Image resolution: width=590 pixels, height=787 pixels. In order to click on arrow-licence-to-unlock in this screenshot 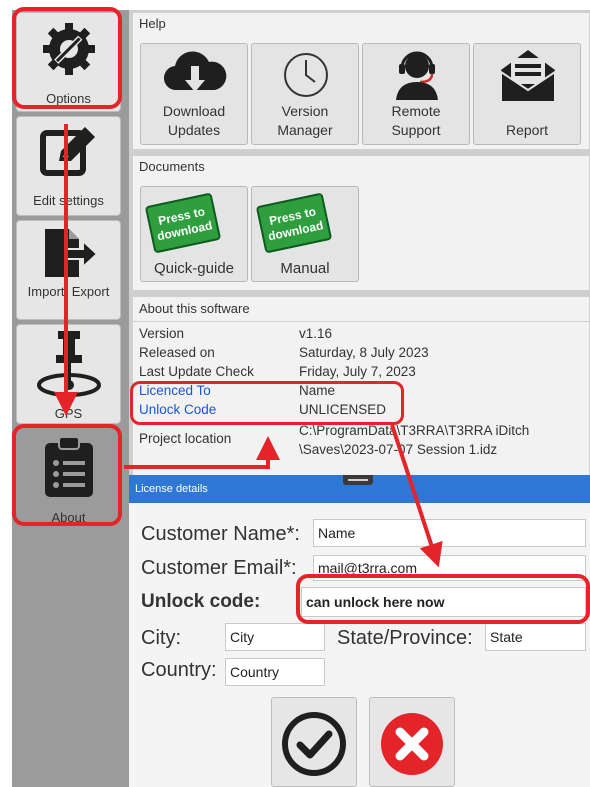, I will do `click(416, 496)`.